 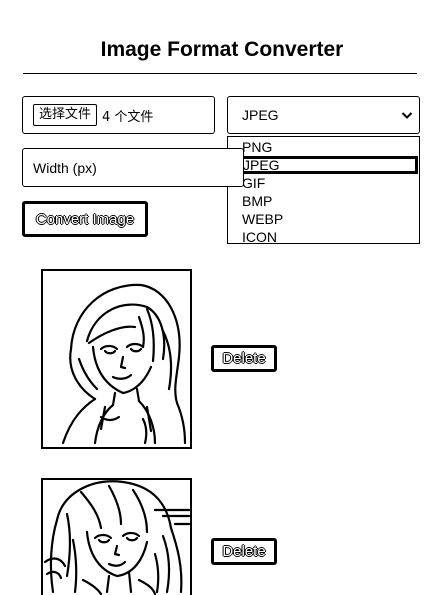 I want to click on format-option-jpeg: JPEG, so click(x=323, y=165).